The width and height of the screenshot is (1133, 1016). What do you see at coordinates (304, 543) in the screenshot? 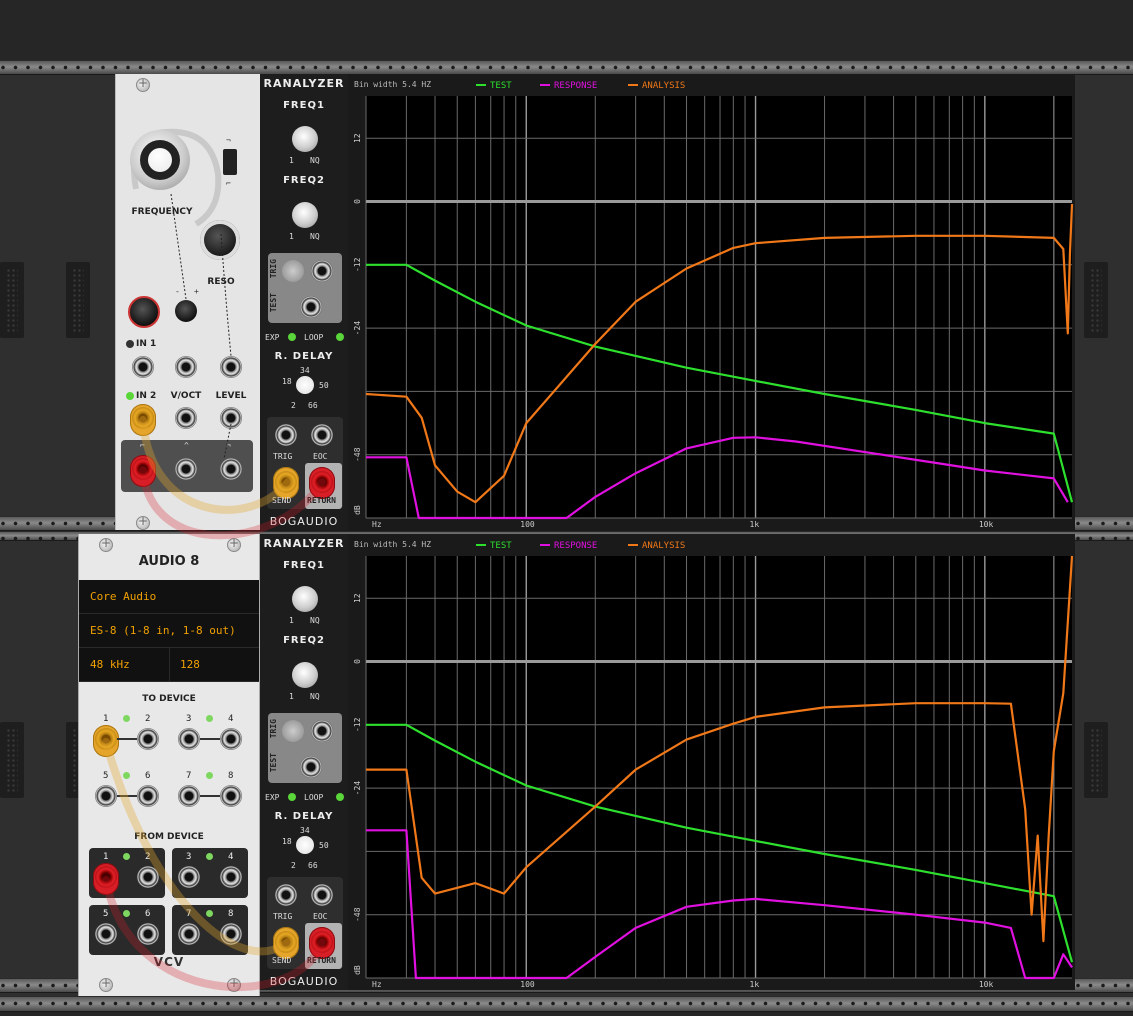
I see `ranalyzer-title: RANALYZER` at bounding box center [304, 543].